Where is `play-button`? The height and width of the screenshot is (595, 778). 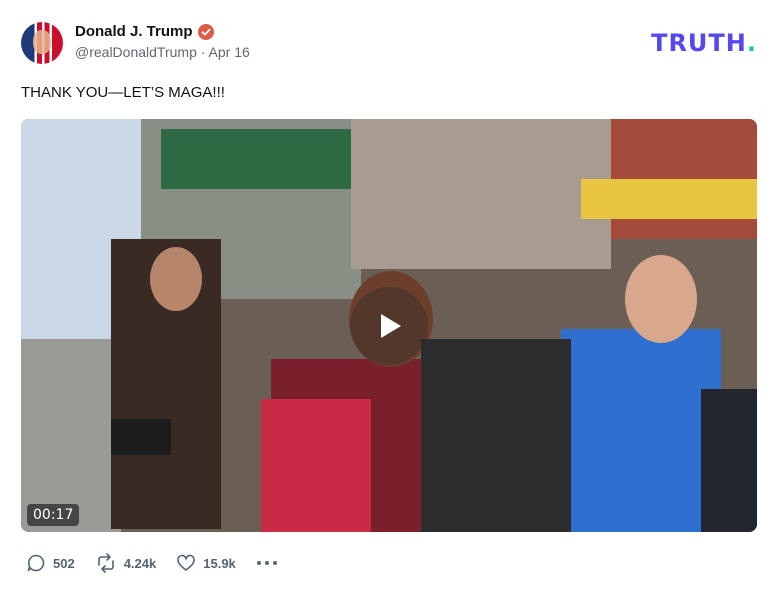 play-button is located at coordinates (389, 326).